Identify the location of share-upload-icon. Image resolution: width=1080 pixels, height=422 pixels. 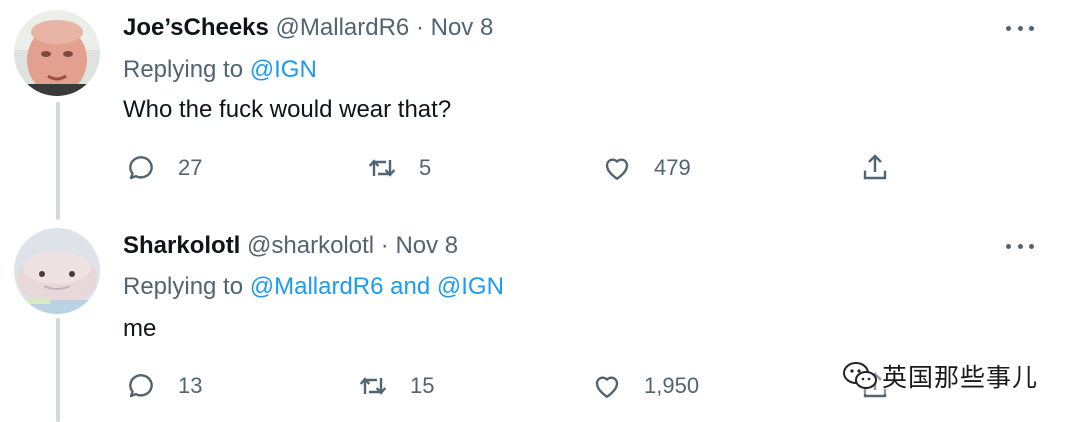
(875, 168).